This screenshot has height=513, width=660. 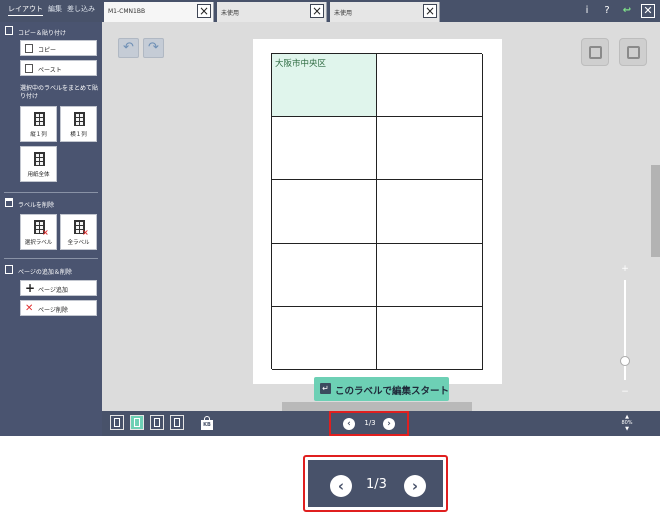 What do you see at coordinates (341, 486) in the screenshot?
I see `prev-page-button-large: ‹` at bounding box center [341, 486].